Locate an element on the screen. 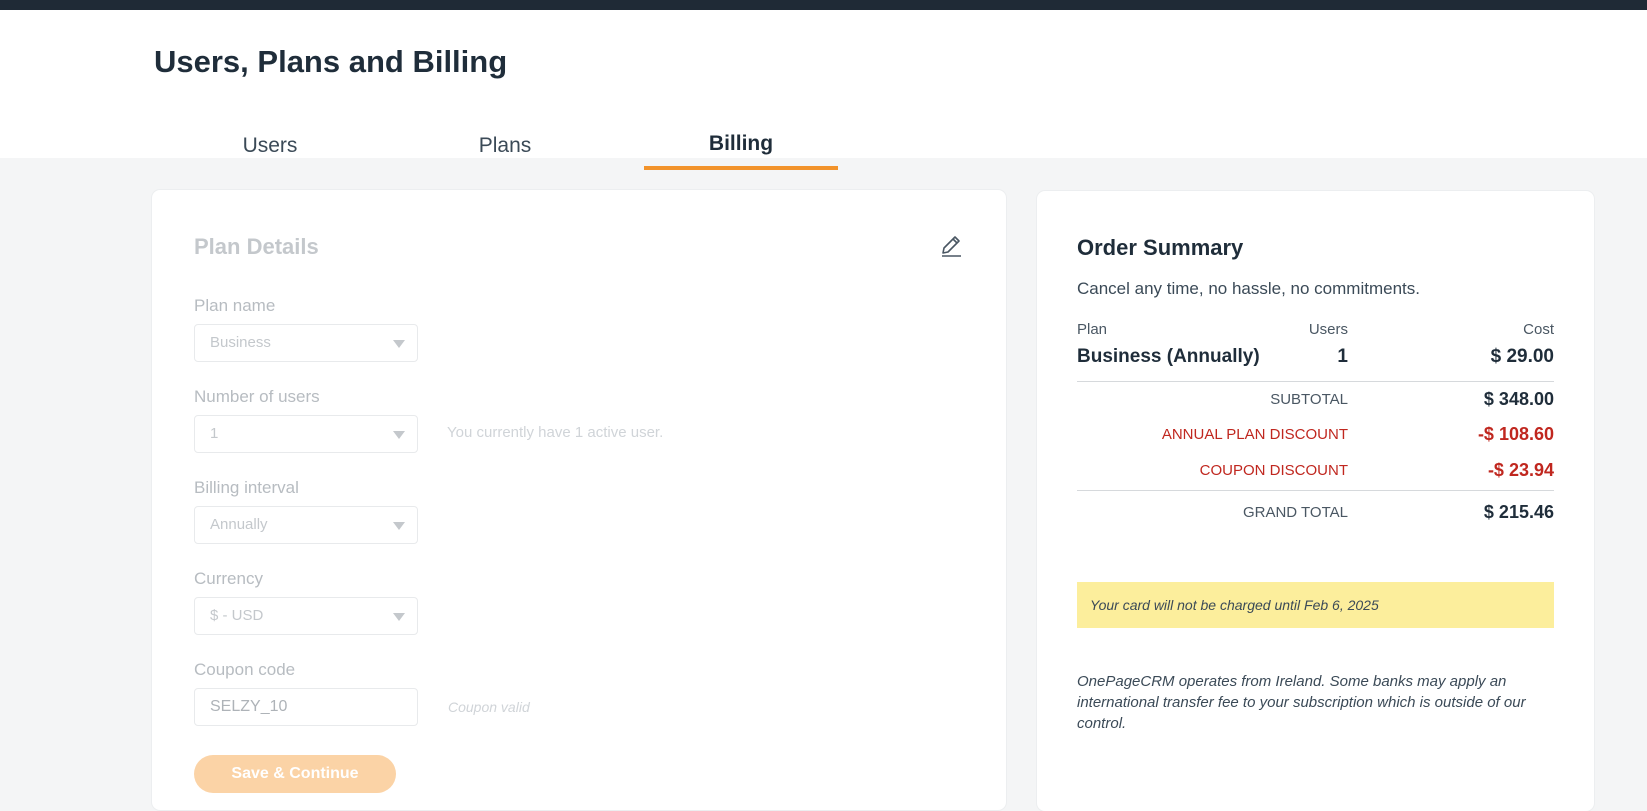 The height and width of the screenshot is (811, 1647). tab-users: Users is located at coordinates (270, 146).